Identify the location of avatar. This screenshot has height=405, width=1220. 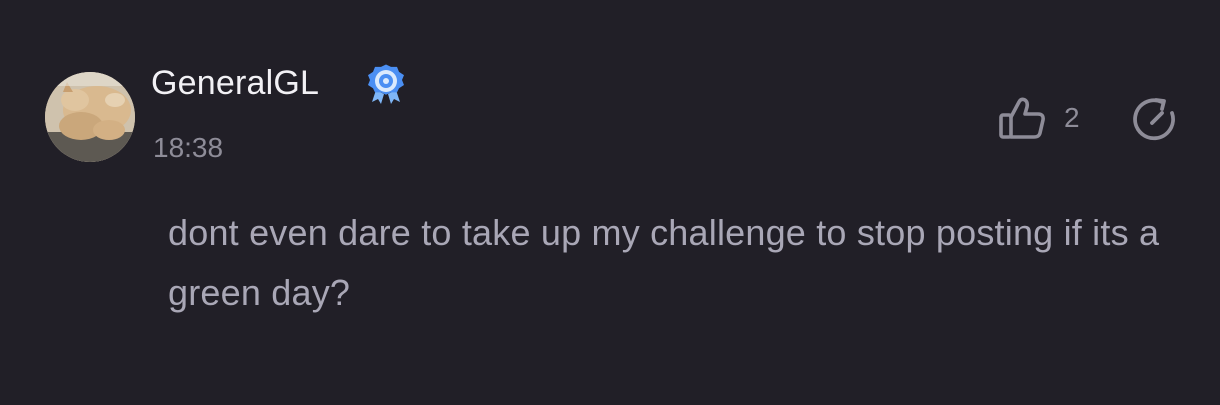
(90, 117).